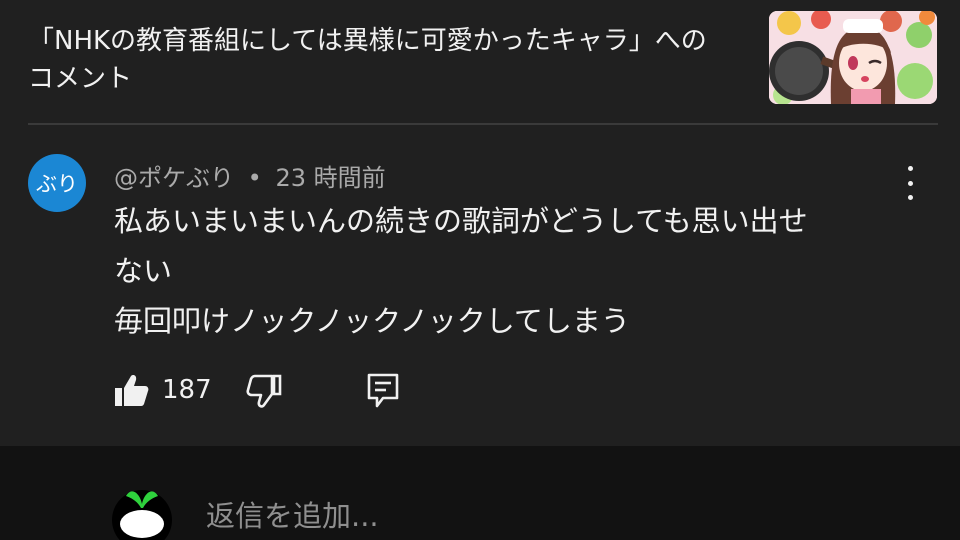 This screenshot has width=960, height=540. I want to click on comment-author: @ポケぶり, so click(174, 178).